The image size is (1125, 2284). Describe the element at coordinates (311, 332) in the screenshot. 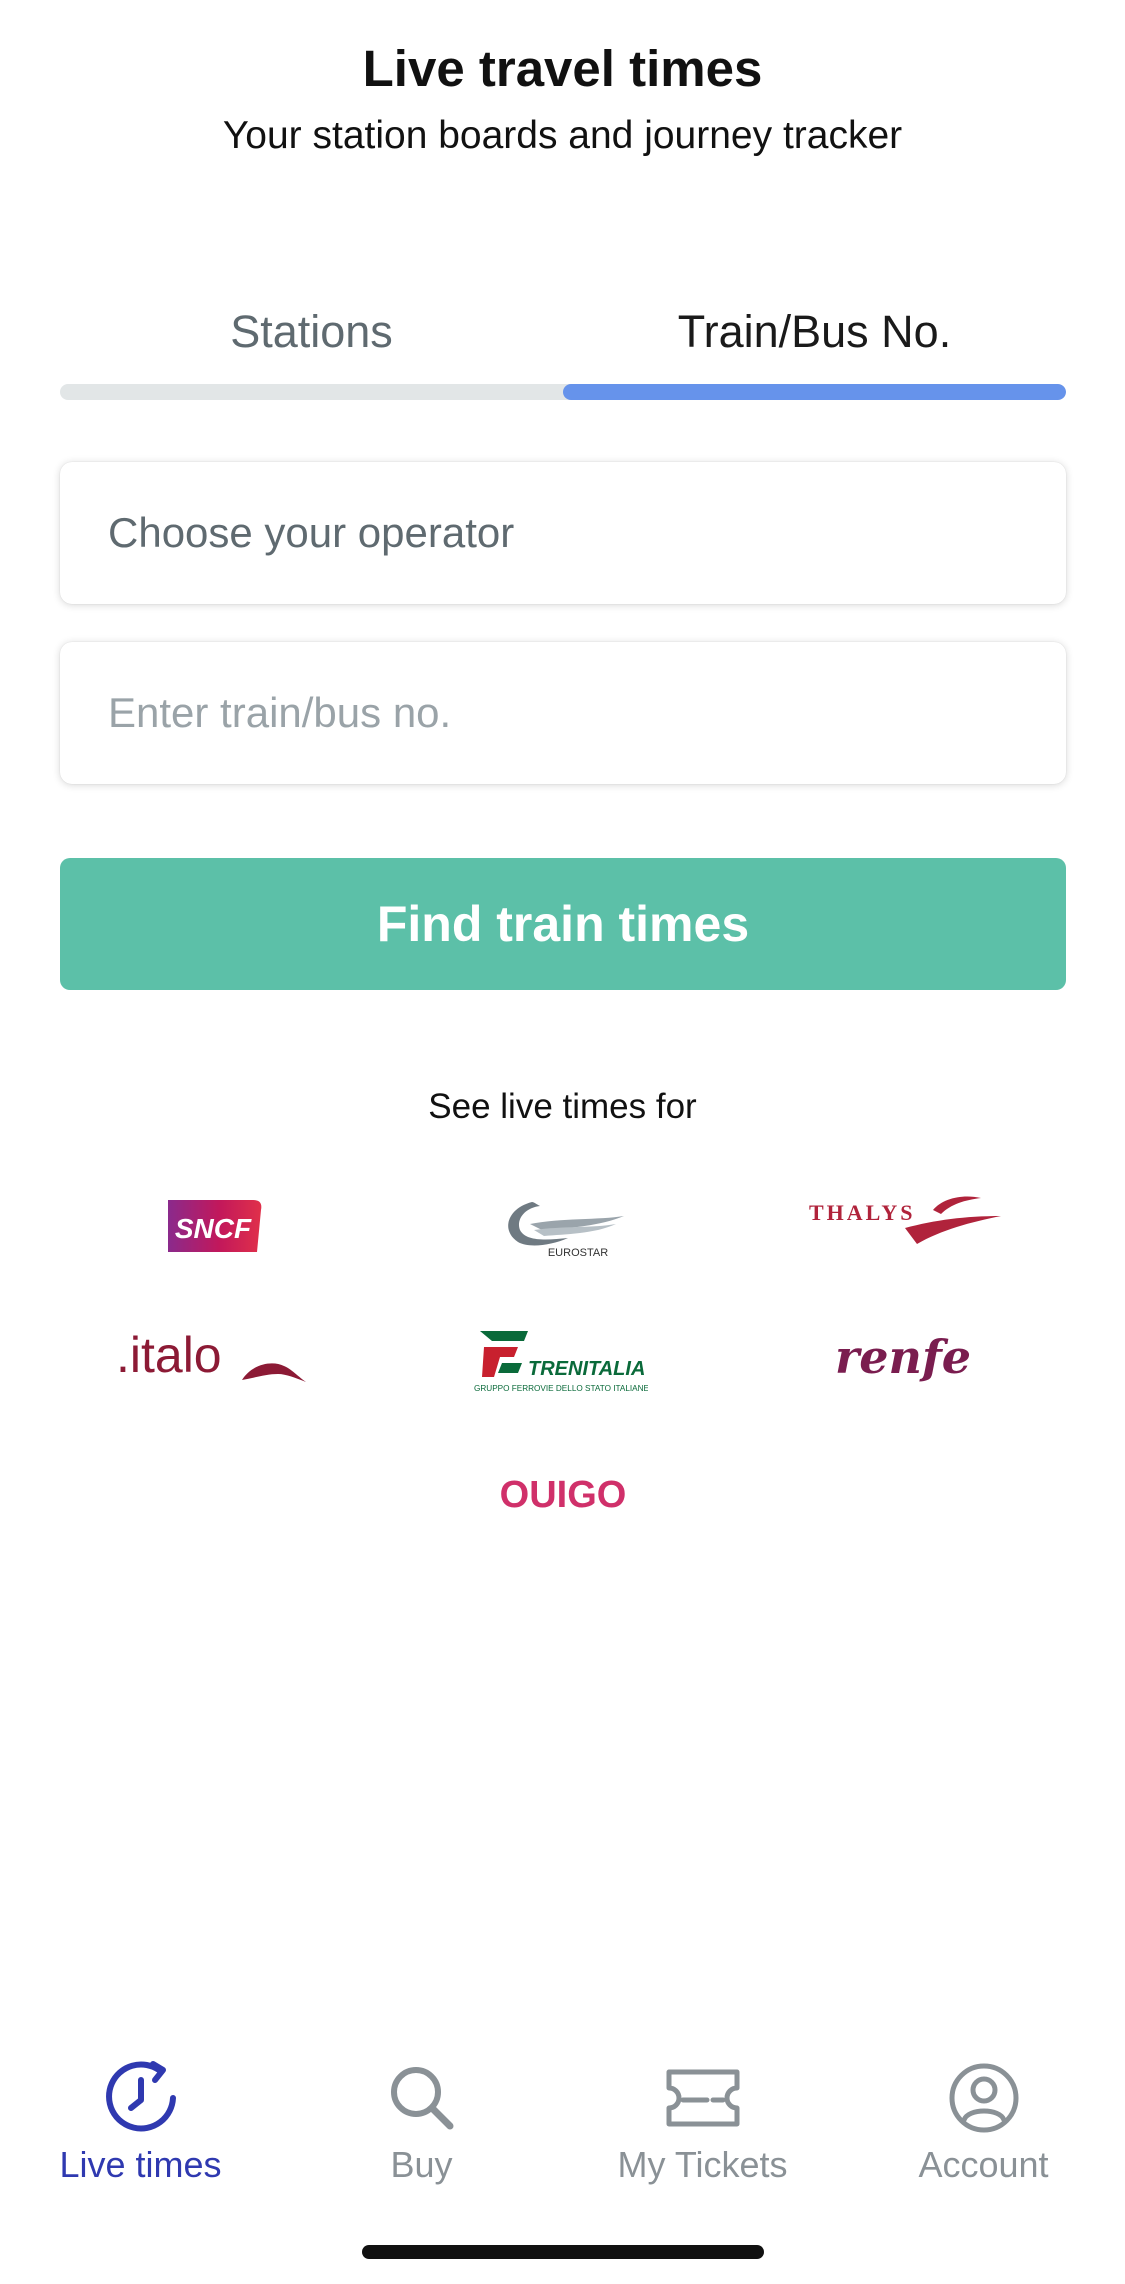

I see `tab-stations: Stations` at that location.